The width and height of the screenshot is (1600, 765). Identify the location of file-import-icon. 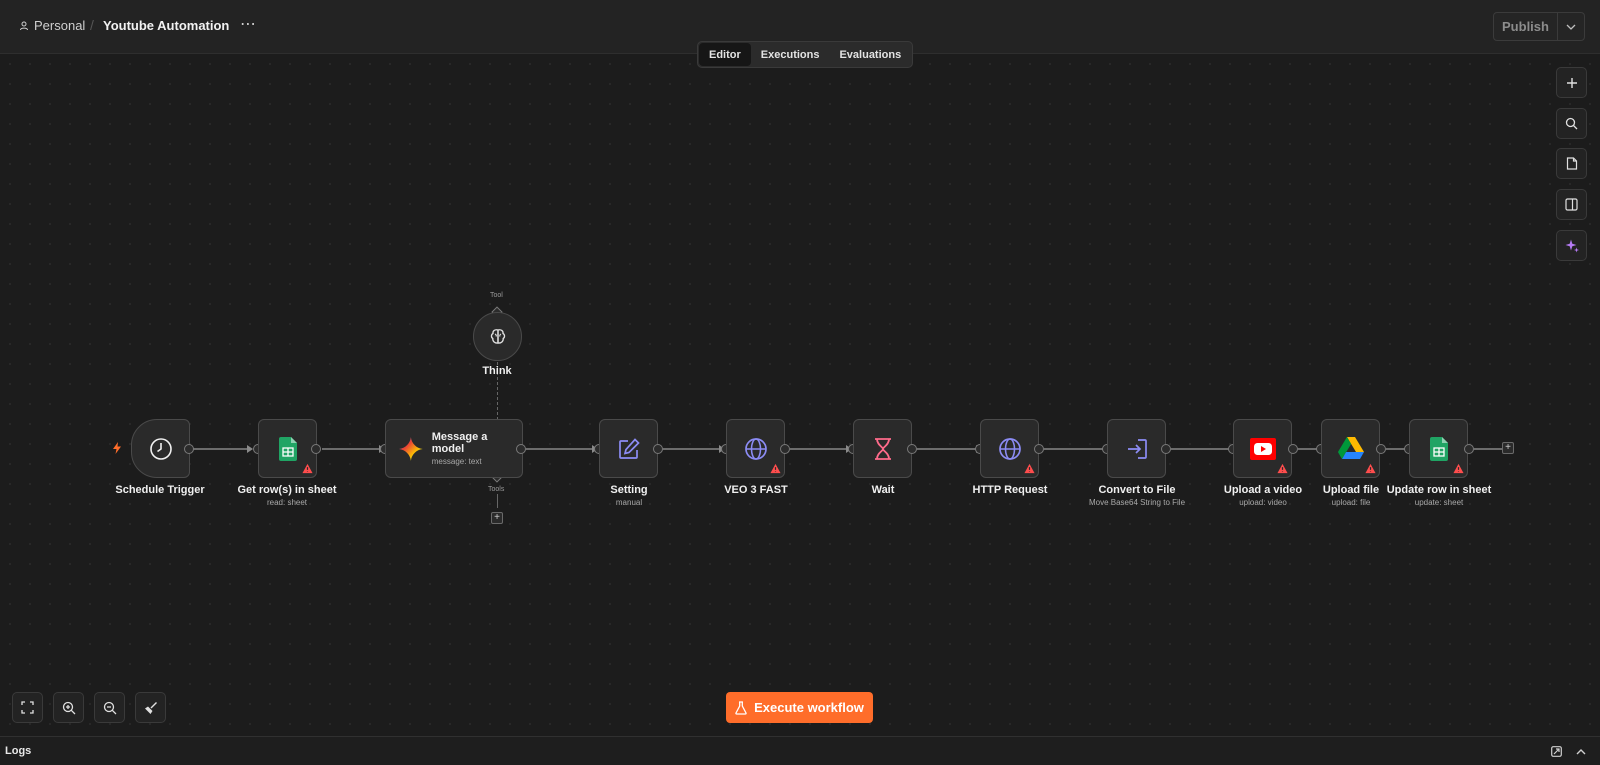
(1137, 448).